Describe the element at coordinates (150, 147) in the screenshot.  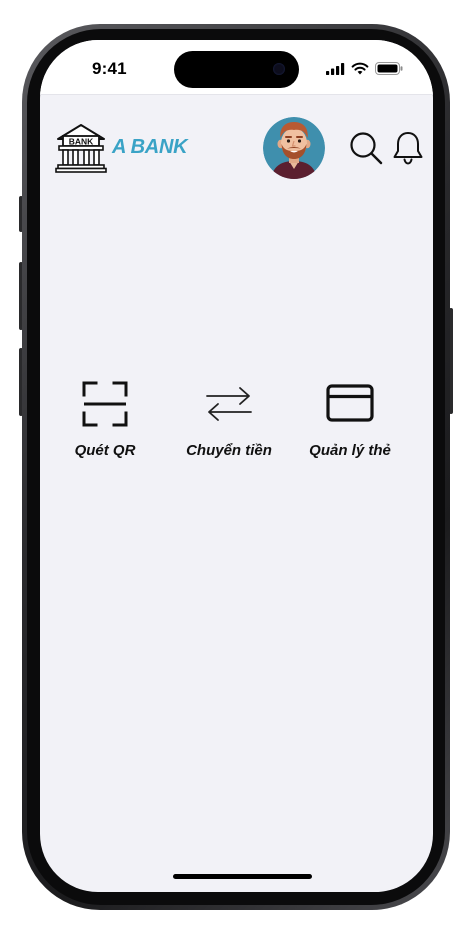
I see `brand-name: A BANK` at that location.